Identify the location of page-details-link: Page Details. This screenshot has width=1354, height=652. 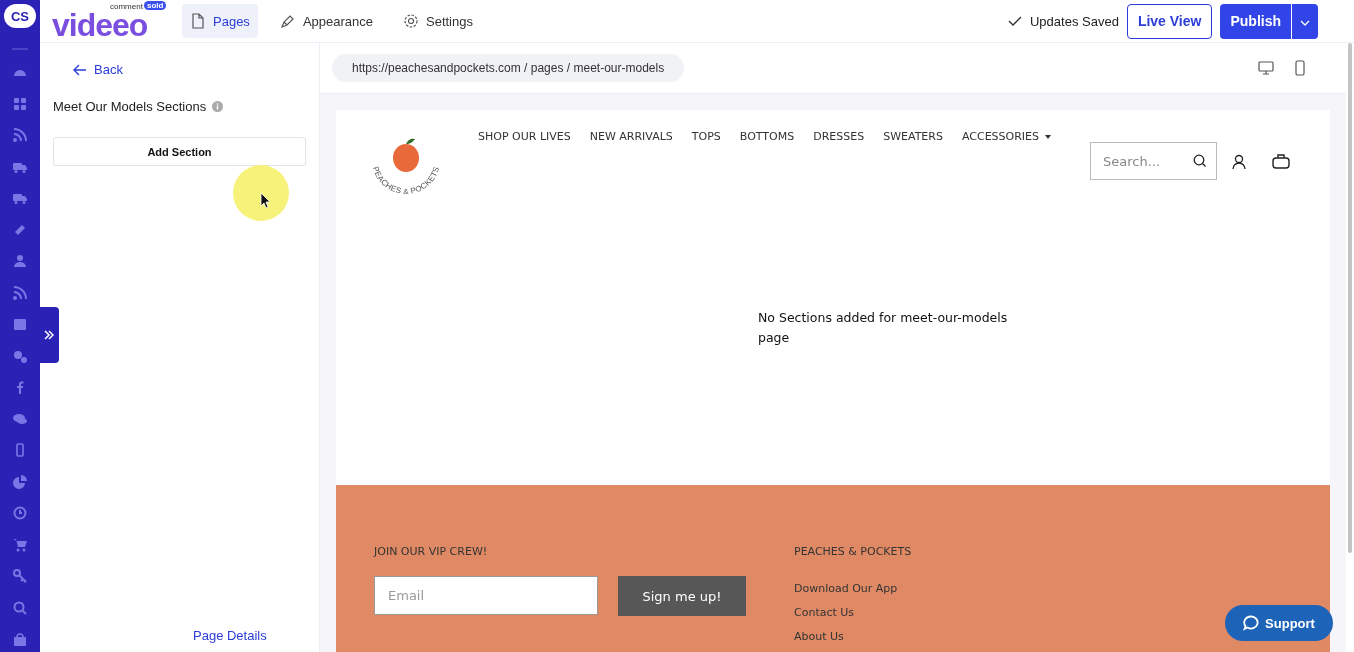
(230, 635).